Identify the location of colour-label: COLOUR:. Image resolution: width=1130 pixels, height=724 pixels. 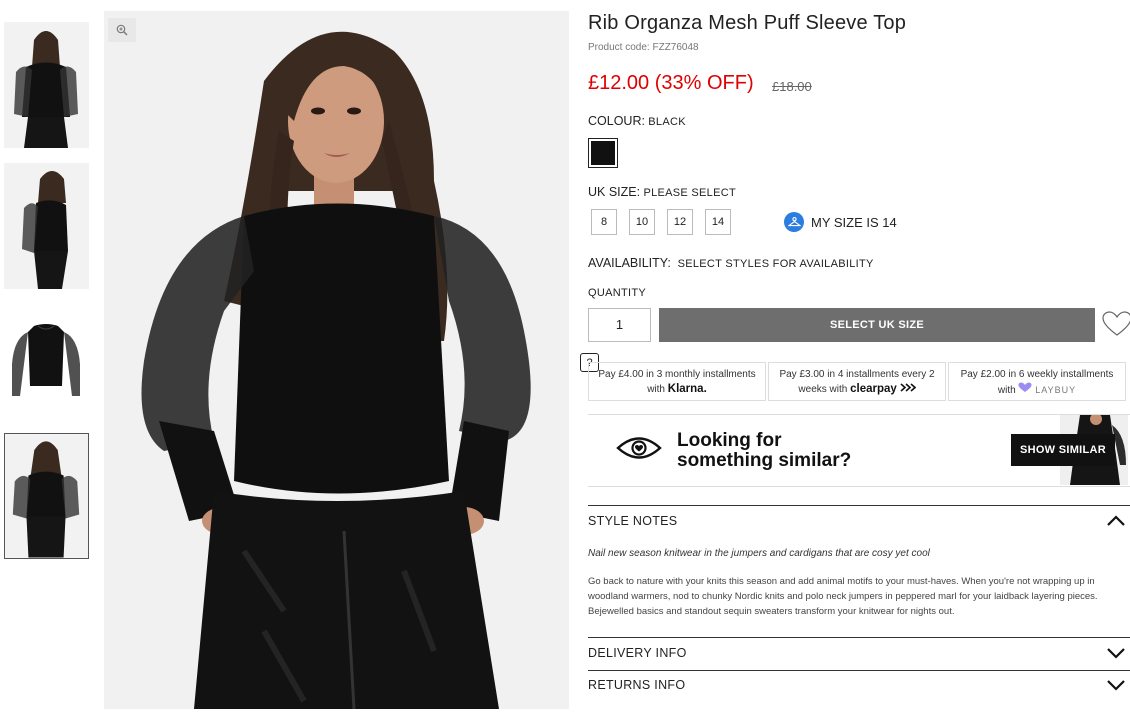
(616, 121).